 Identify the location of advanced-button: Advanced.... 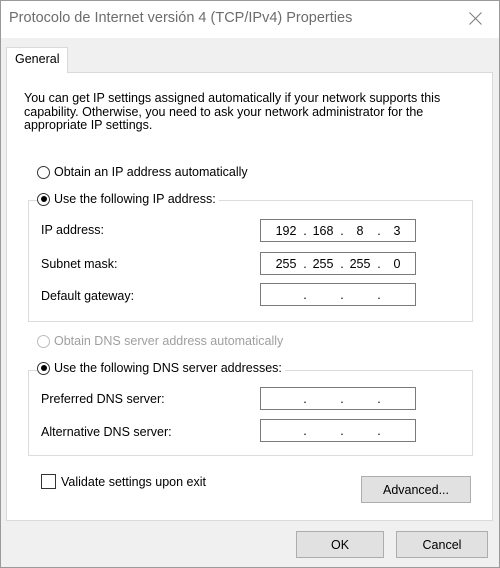
(416, 489).